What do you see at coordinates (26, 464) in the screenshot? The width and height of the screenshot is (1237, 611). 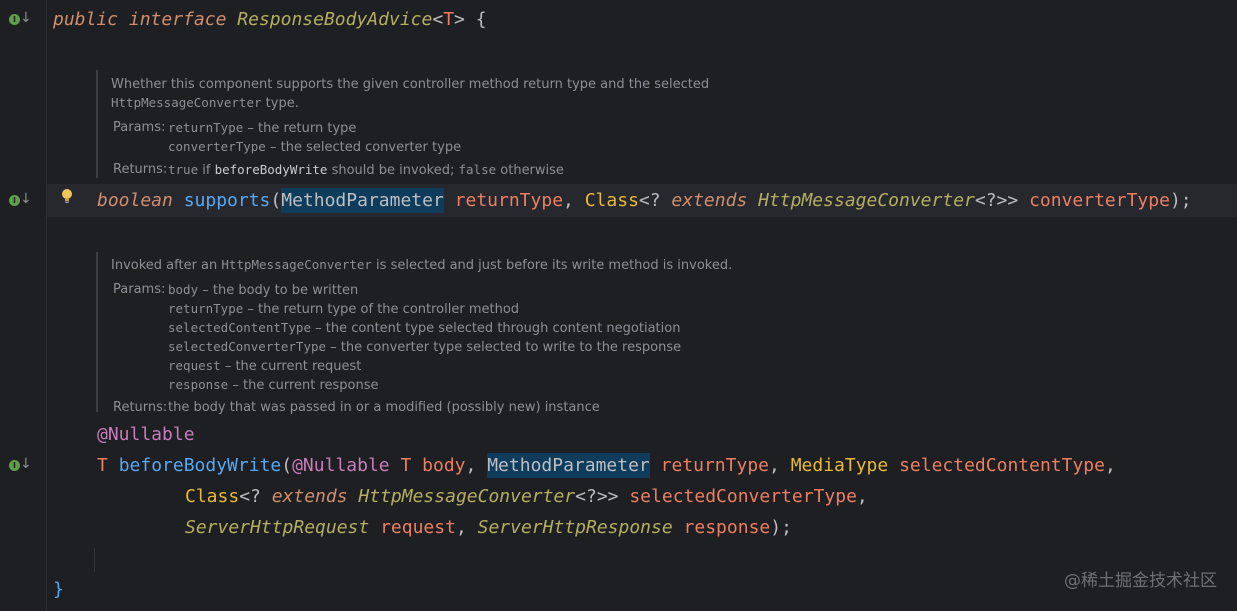 I see `down-arrow-icon: ↓` at bounding box center [26, 464].